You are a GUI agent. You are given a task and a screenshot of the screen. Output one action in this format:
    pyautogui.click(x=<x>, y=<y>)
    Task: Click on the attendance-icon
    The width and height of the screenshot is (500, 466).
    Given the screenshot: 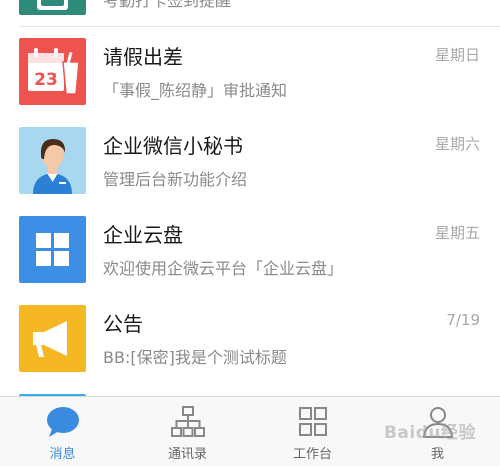 What is the action you would take?
    pyautogui.click(x=52, y=7)
    